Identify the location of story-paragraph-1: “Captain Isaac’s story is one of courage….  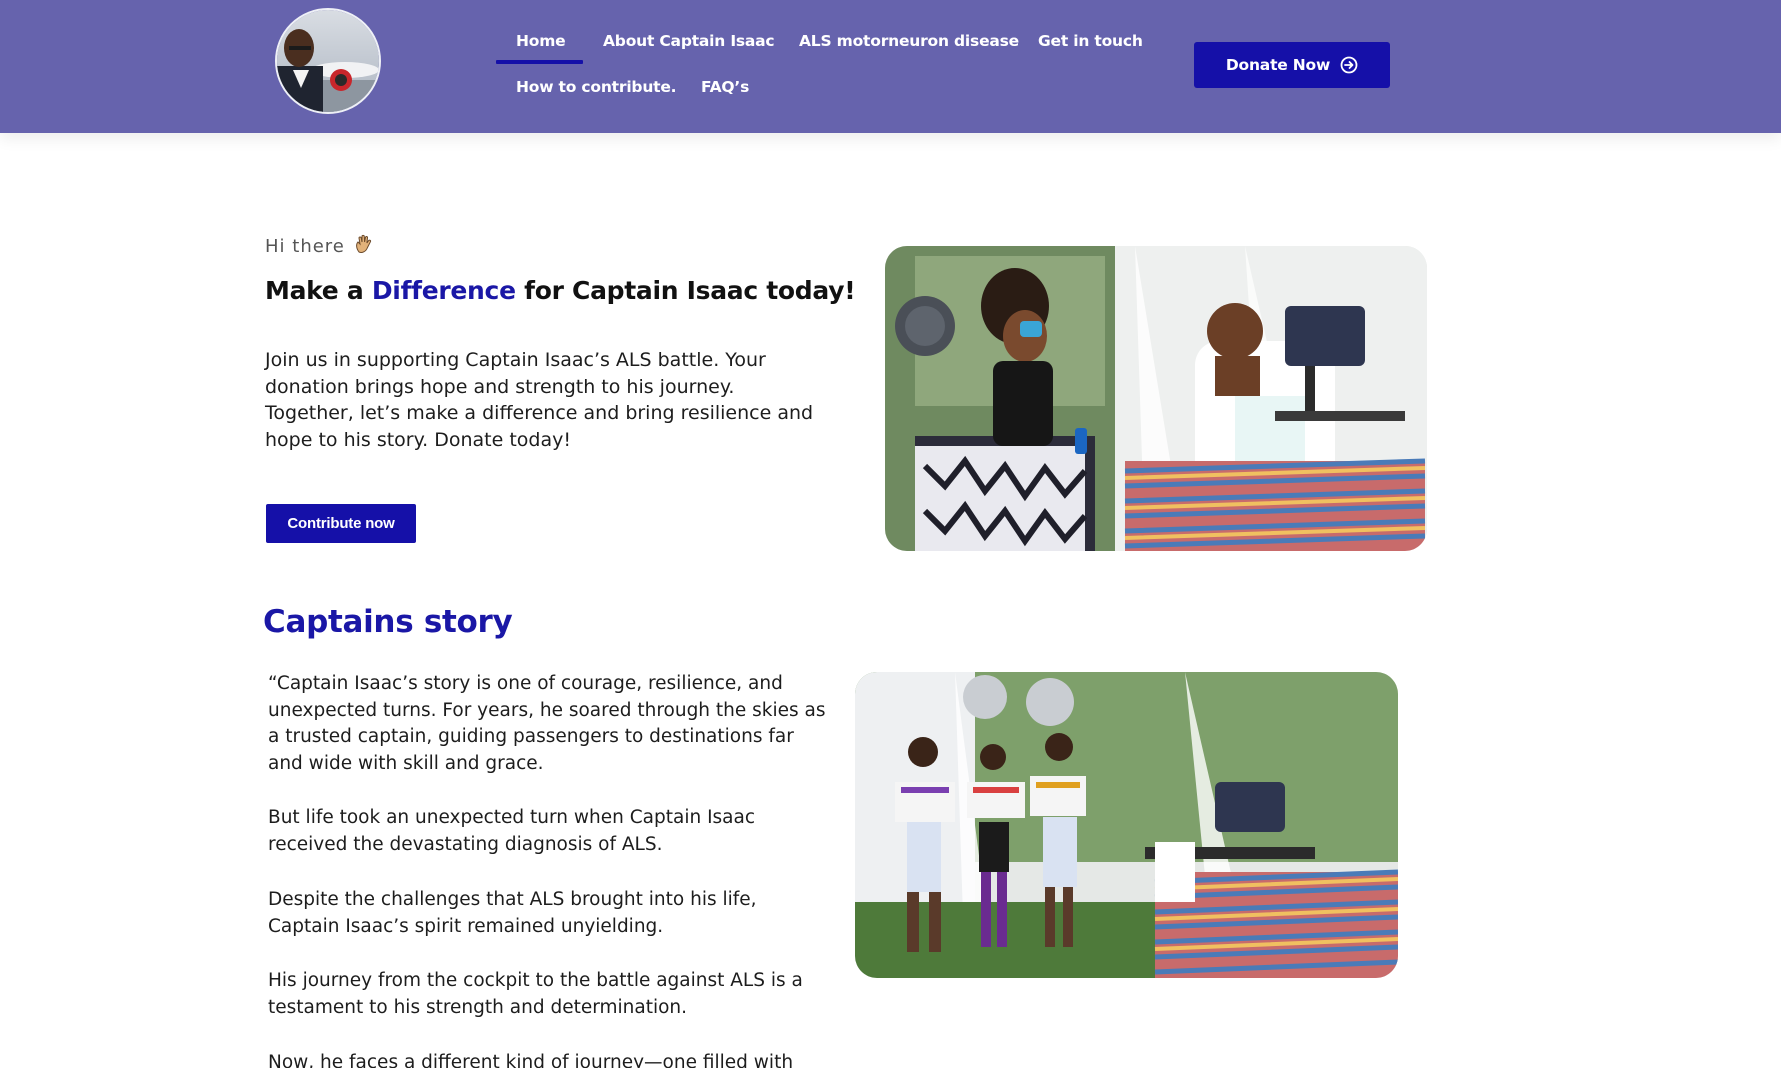
(547, 723).